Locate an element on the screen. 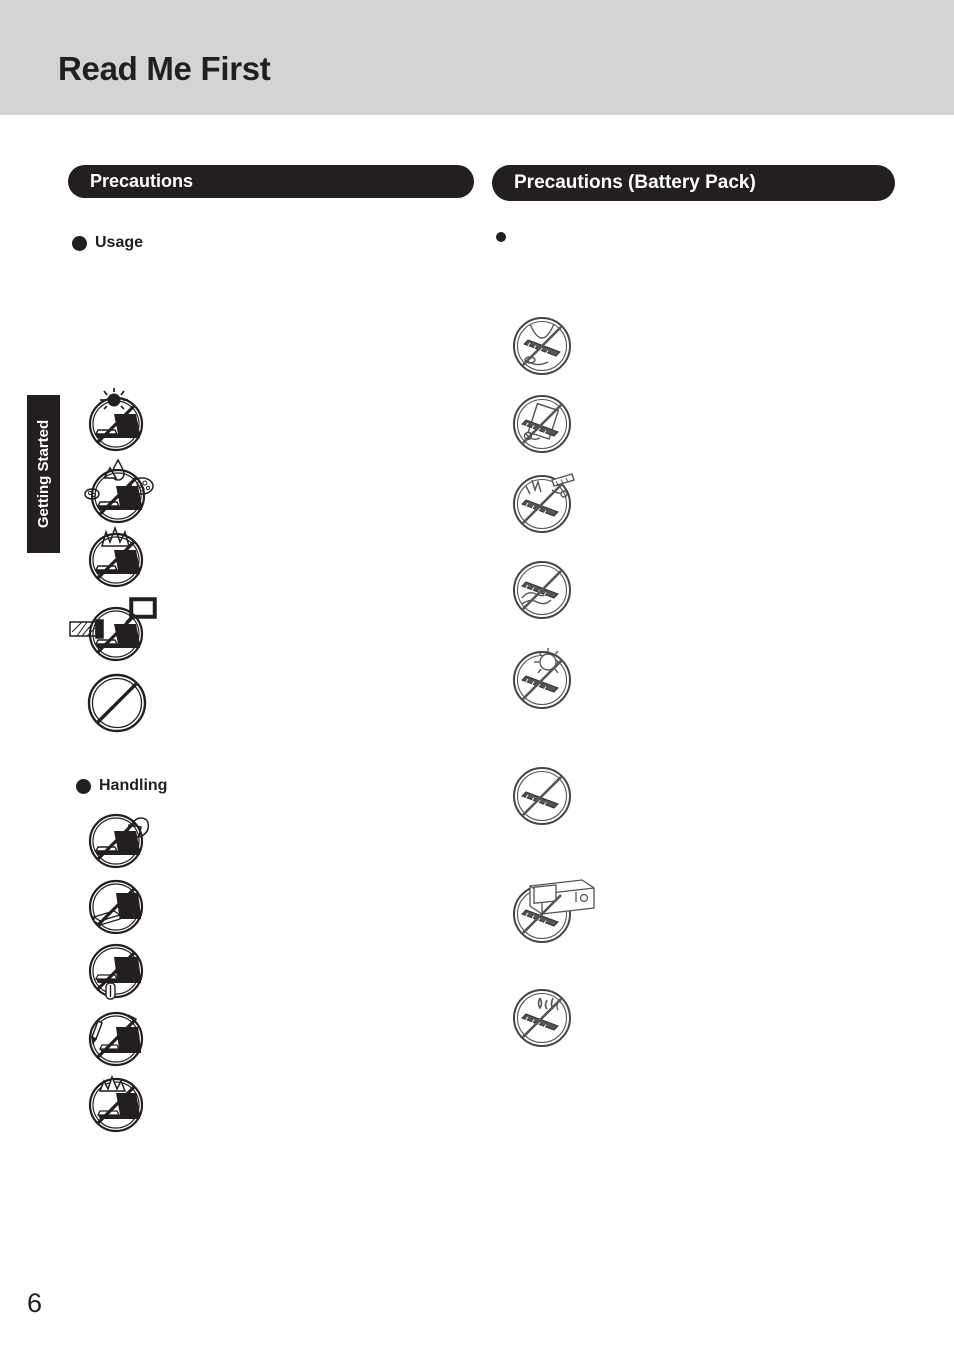 The width and height of the screenshot is (954, 1351). do-not-microwave-battery-icon is located at coordinates (554, 910).